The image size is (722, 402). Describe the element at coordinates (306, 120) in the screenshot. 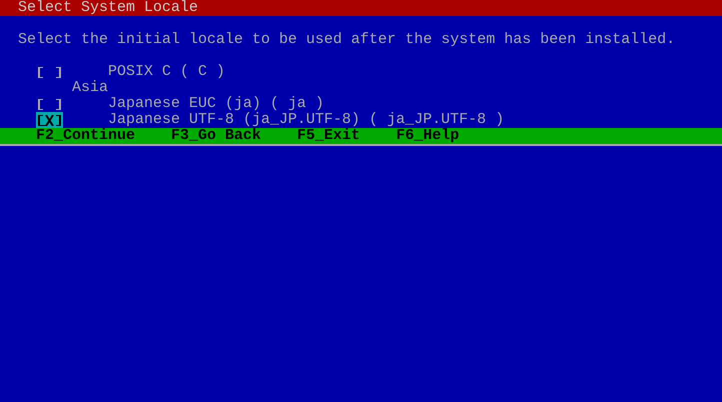

I see `locale-option-label: Japanese UTF-8 (ja_JP.UTF-8) ( ja_JP.UTF-8 )` at that location.